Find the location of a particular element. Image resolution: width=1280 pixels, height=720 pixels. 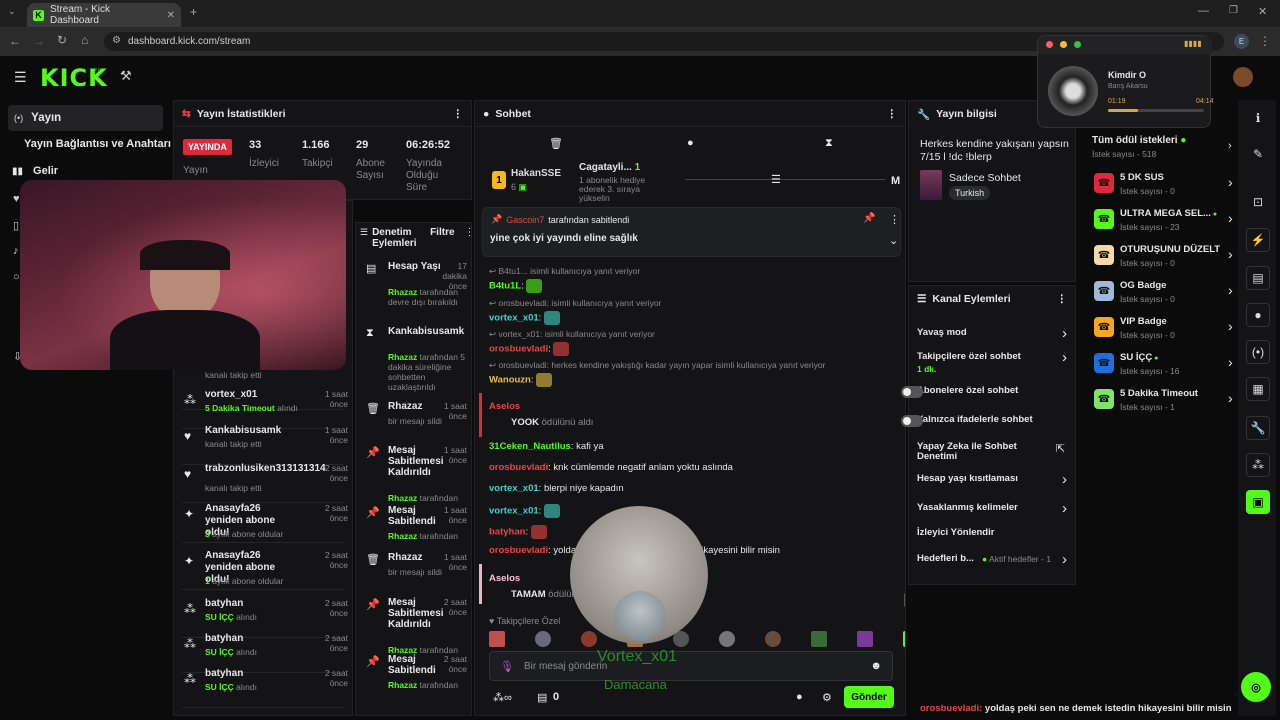

profile-avatar: E is located at coordinates (1241, 41).